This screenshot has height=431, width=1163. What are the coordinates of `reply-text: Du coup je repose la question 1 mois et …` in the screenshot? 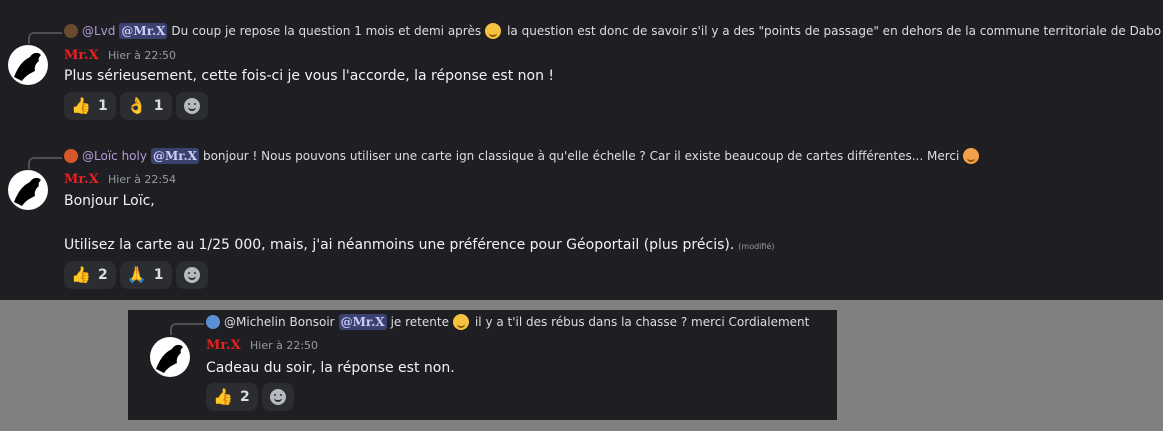 It's located at (326, 31).